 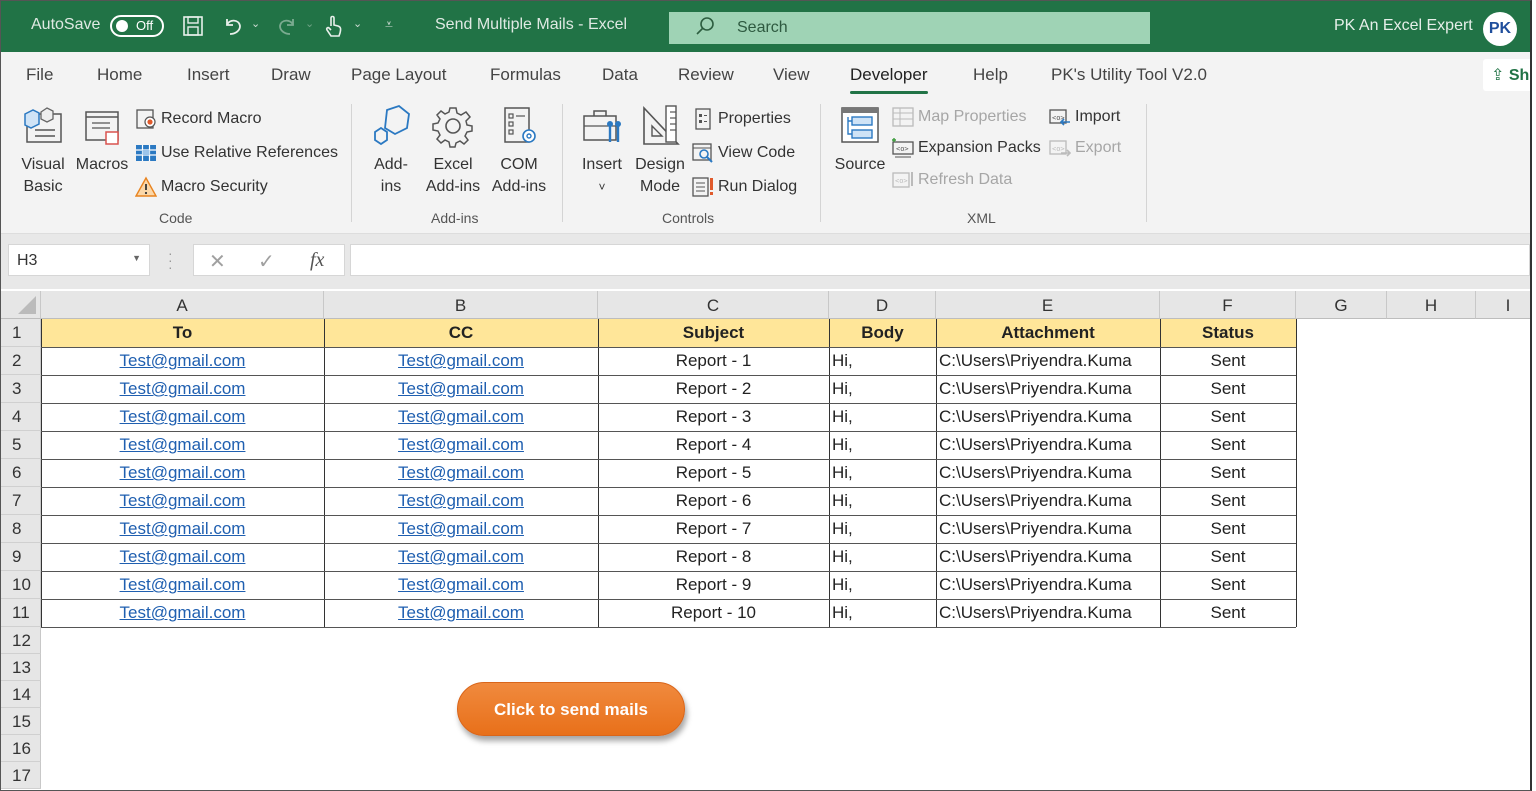 I want to click on name-box: H3 ▼, so click(x=79, y=260).